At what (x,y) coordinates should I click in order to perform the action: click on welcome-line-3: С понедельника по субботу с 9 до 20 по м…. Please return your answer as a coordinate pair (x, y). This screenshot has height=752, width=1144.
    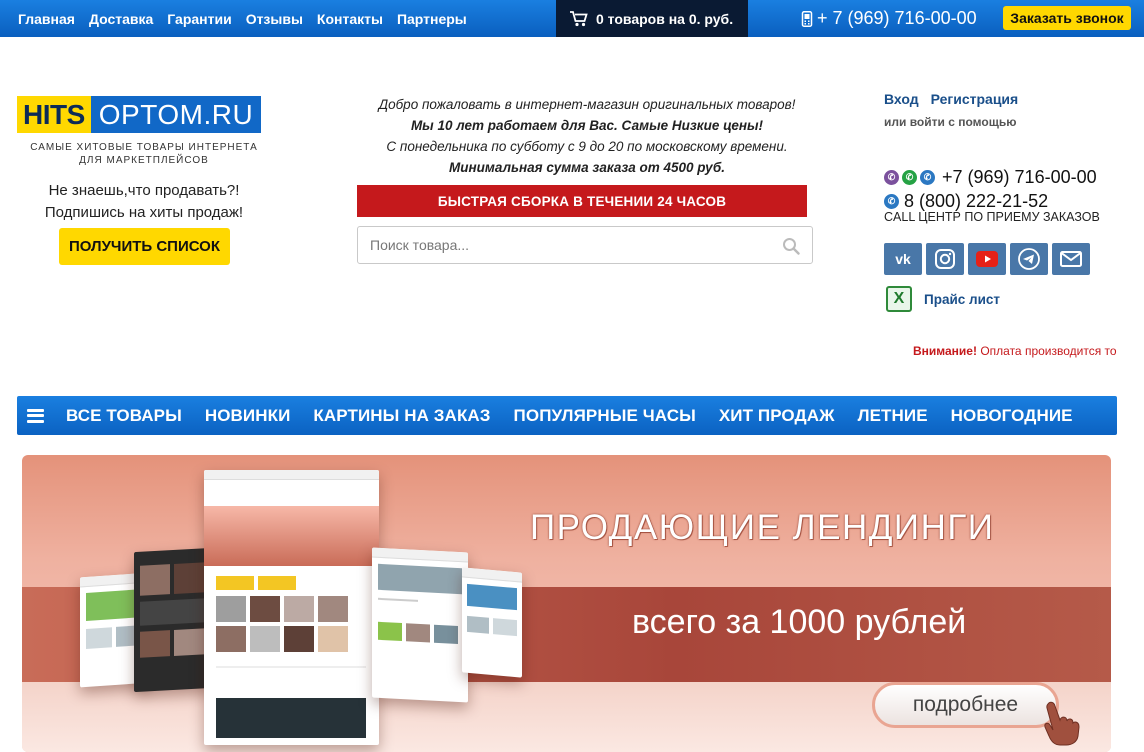
    Looking at the image, I should click on (587, 146).